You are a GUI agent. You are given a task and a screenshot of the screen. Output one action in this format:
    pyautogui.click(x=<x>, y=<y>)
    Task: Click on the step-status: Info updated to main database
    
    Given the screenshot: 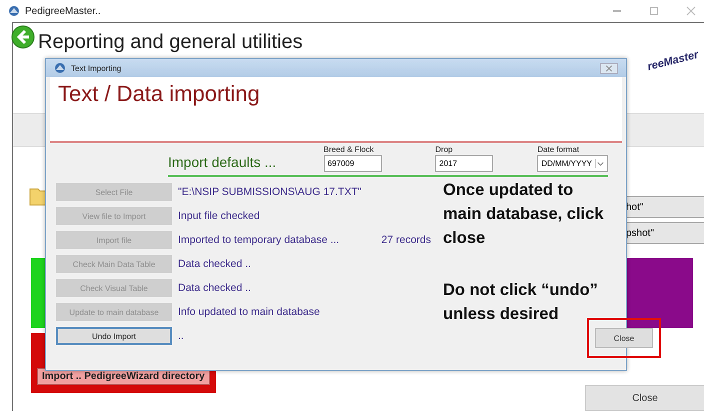 What is the action you would take?
    pyautogui.click(x=249, y=312)
    